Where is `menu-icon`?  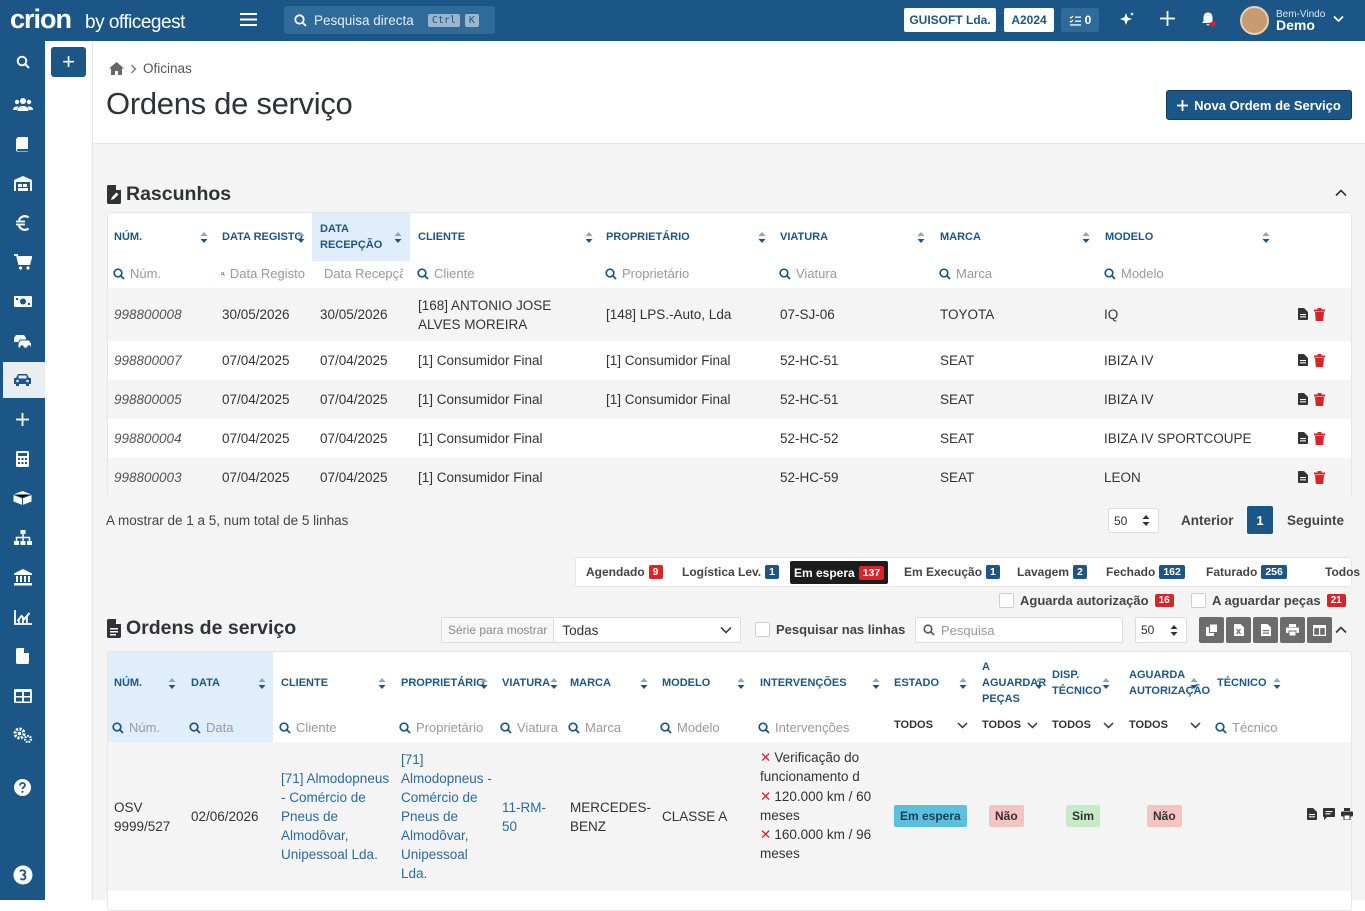
menu-icon is located at coordinates (248, 19).